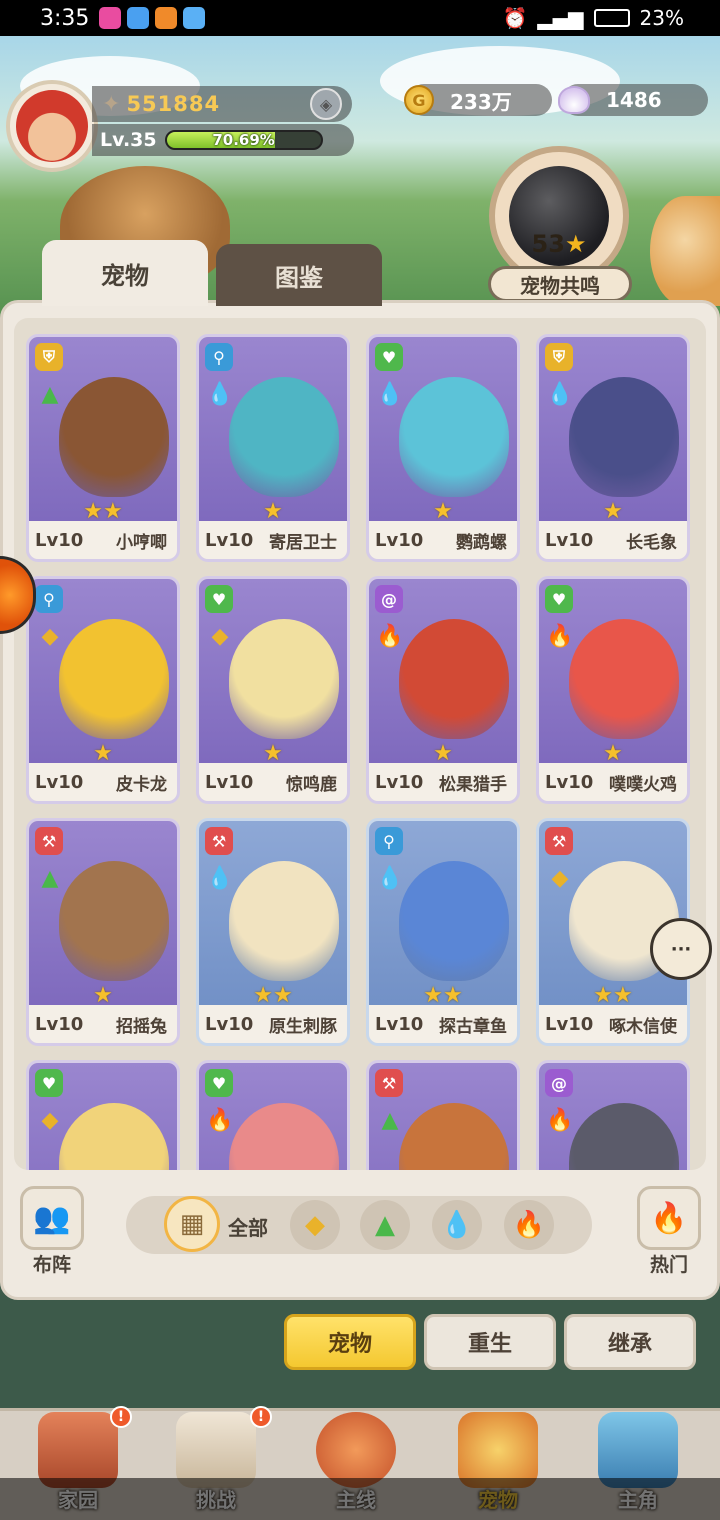  I want to click on notification-icons, so click(152, 18).